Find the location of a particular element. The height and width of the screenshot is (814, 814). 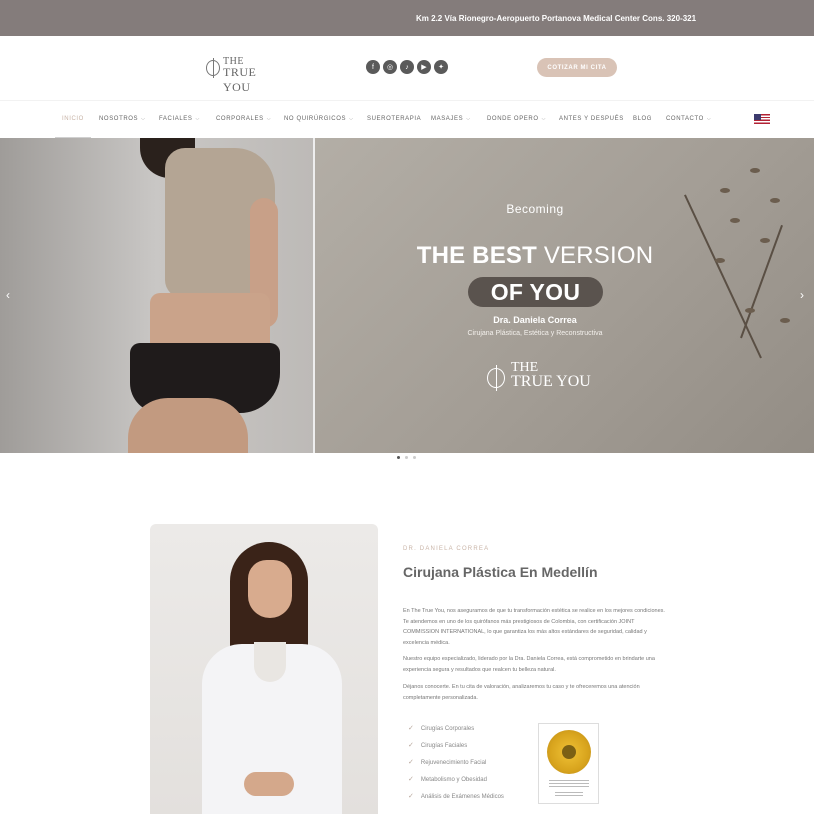

twitter-icon: ✦ is located at coordinates (441, 67).